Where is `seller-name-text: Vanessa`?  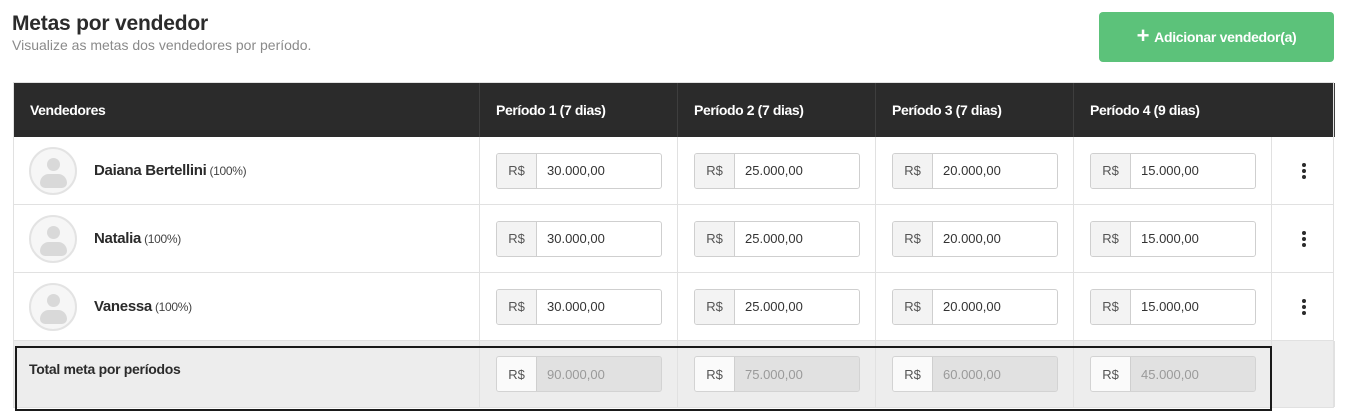 seller-name-text: Vanessa is located at coordinates (123, 306).